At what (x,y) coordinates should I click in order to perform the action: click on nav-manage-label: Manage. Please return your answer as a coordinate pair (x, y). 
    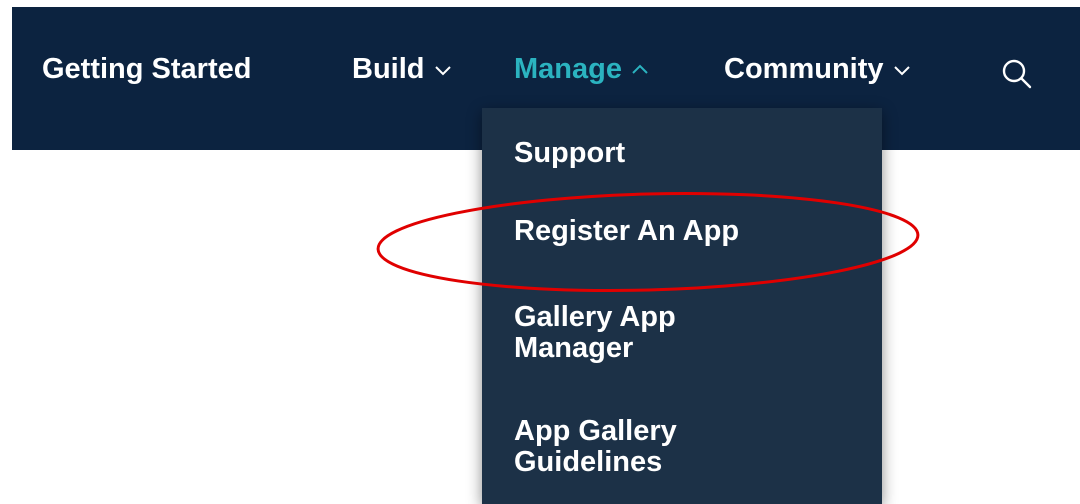
    Looking at the image, I should click on (568, 69).